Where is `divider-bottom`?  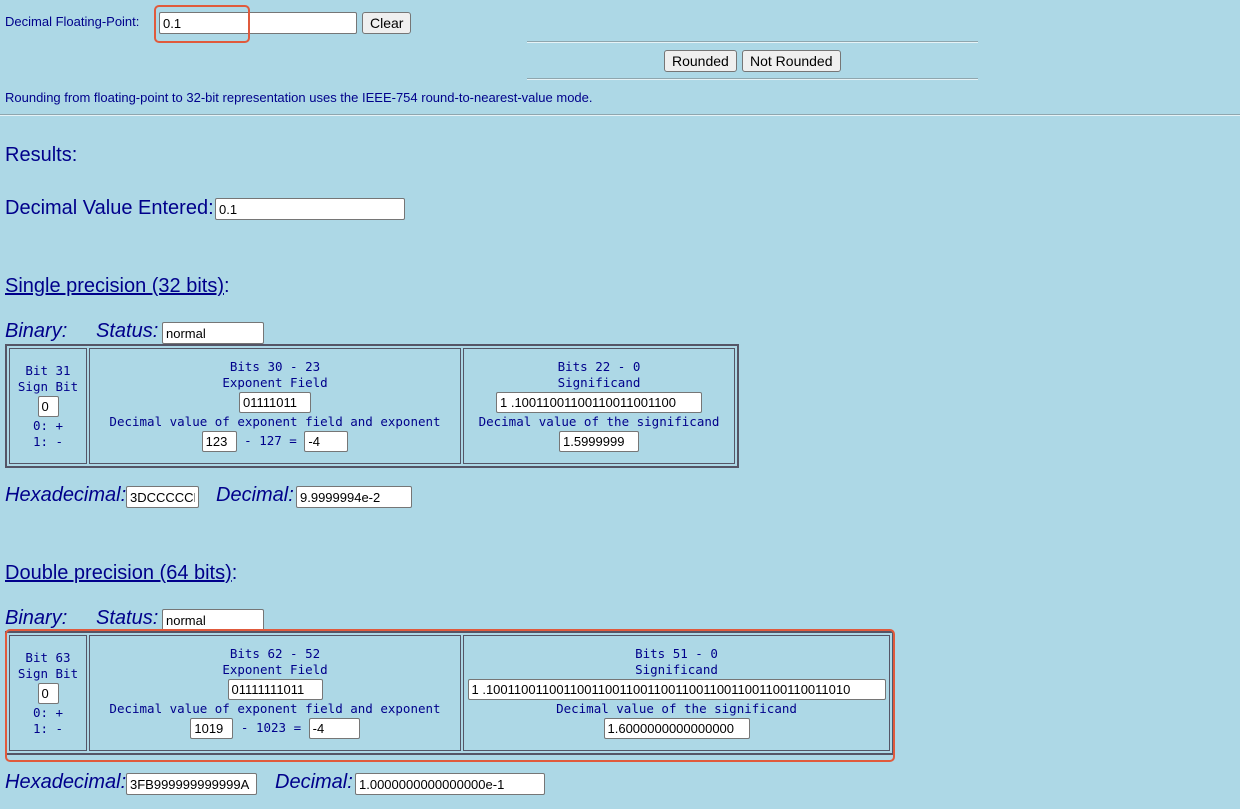
divider-bottom is located at coordinates (752, 79).